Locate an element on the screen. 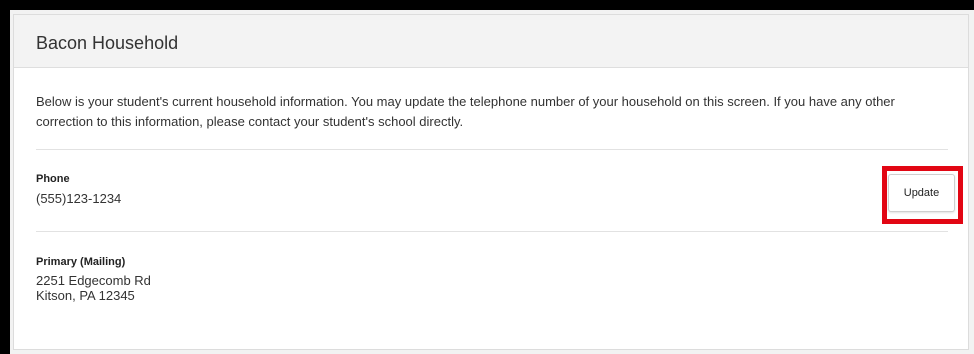  address-line-1: 2251 Edgecomb Rd is located at coordinates (93, 280).